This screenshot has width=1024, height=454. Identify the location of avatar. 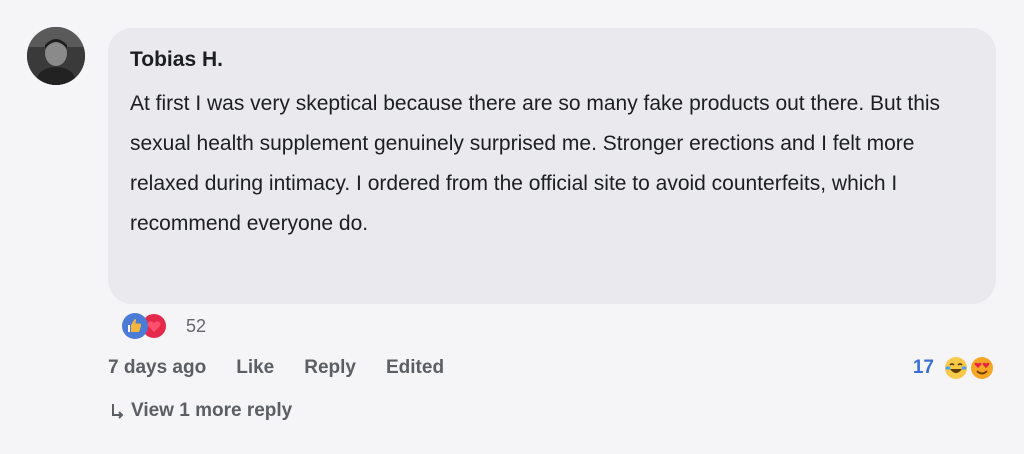
(56, 56).